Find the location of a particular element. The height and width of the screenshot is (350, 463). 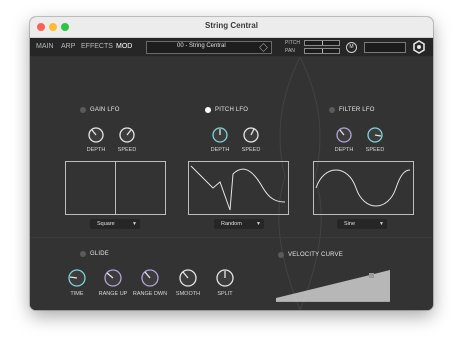

pitch-depth-knob is located at coordinates (220, 135).